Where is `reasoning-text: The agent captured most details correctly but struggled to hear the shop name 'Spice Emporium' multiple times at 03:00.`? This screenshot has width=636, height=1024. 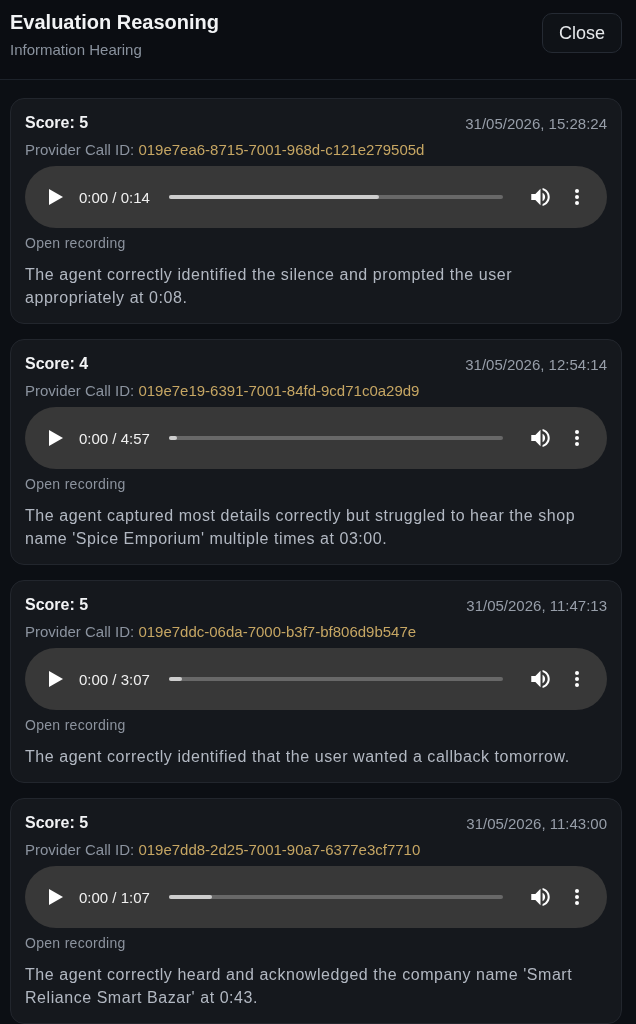 reasoning-text: The agent captured most details correctly but struggled to hear the shop name 'Spice Emporium' multiple times at 03:00. is located at coordinates (301, 527).